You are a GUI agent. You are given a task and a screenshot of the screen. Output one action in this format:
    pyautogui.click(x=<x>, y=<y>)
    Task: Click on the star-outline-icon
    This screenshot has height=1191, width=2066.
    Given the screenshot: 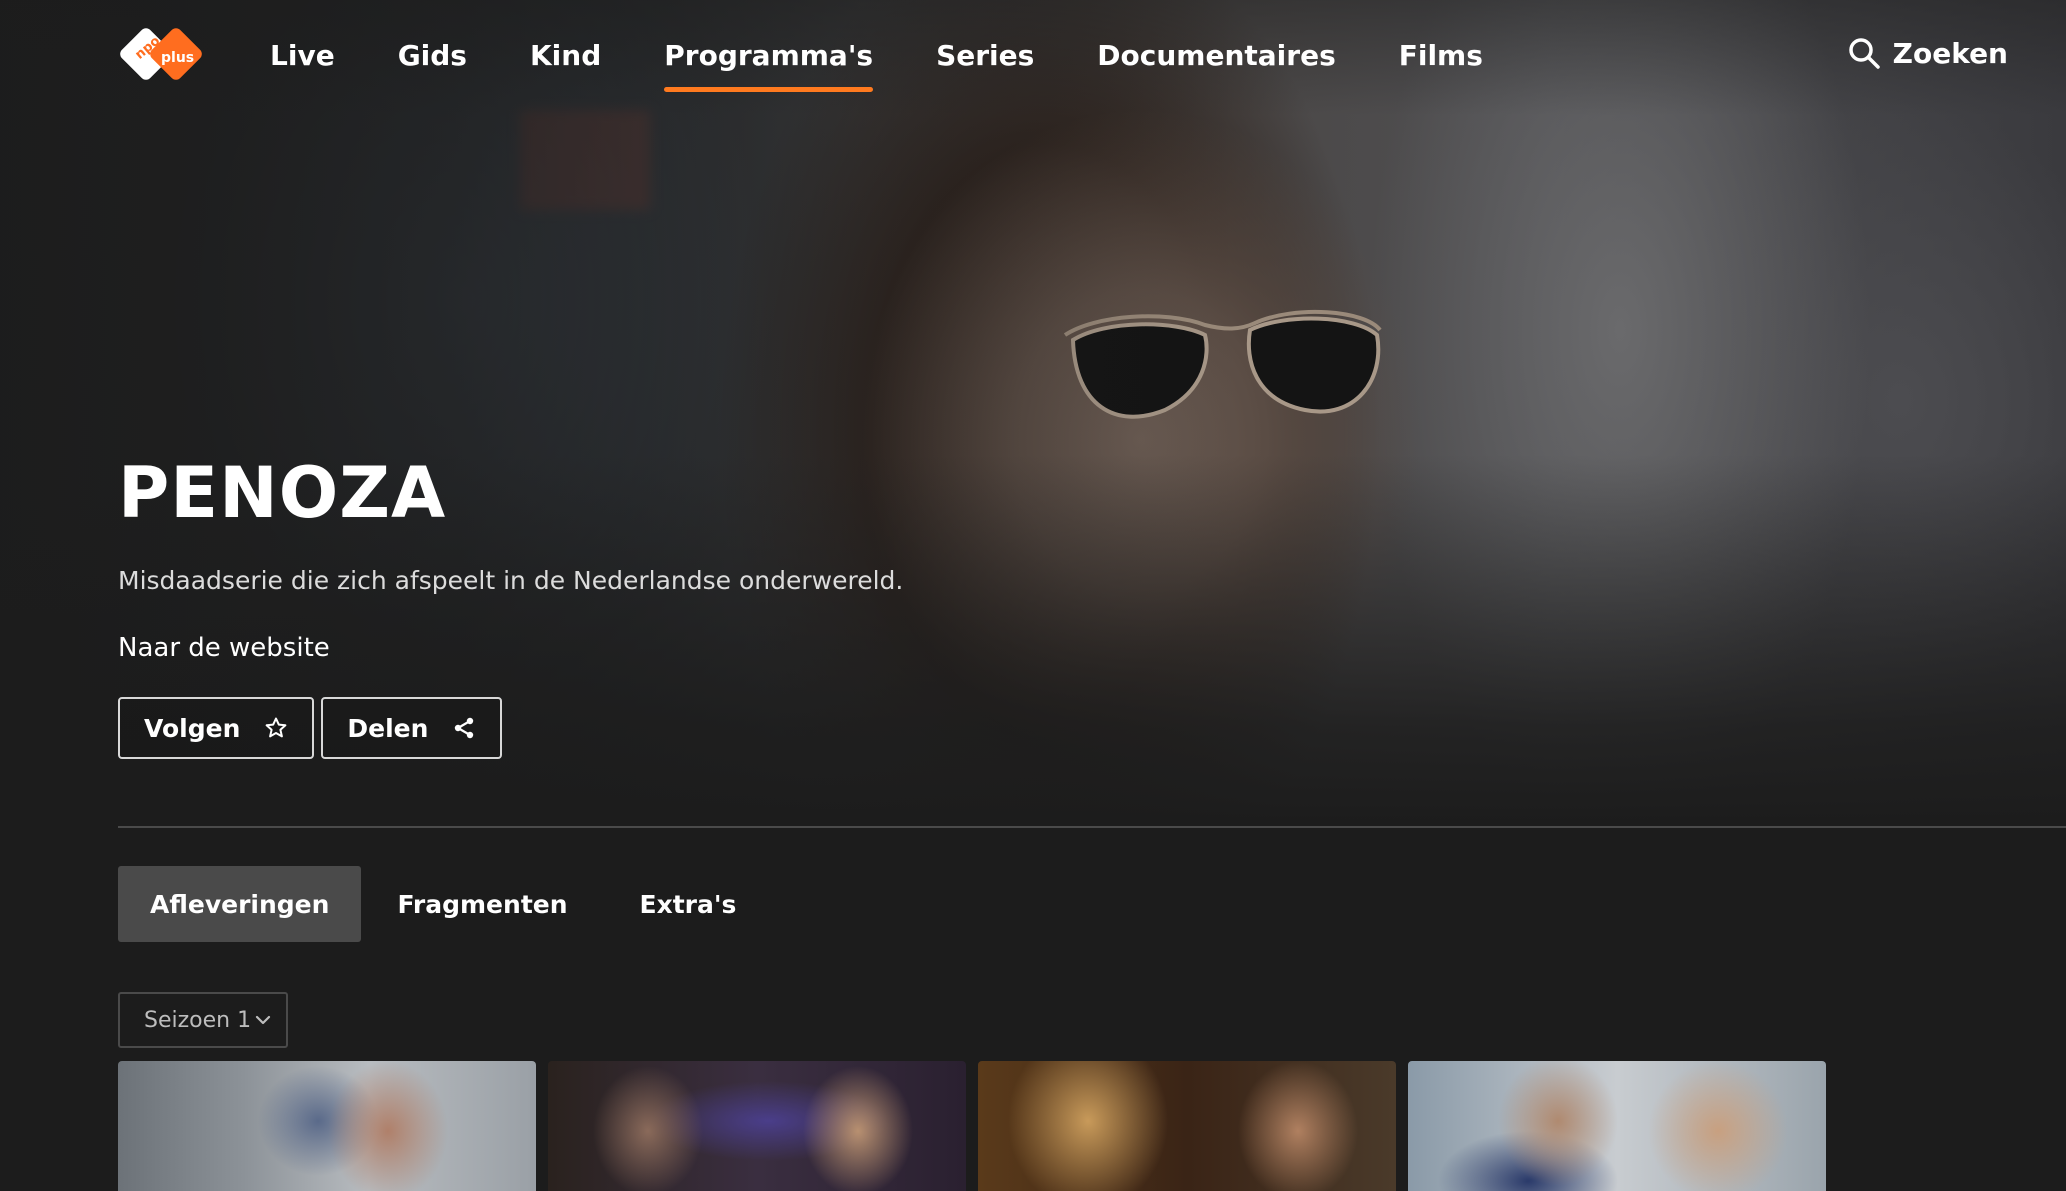 What is the action you would take?
    pyautogui.click(x=276, y=727)
    